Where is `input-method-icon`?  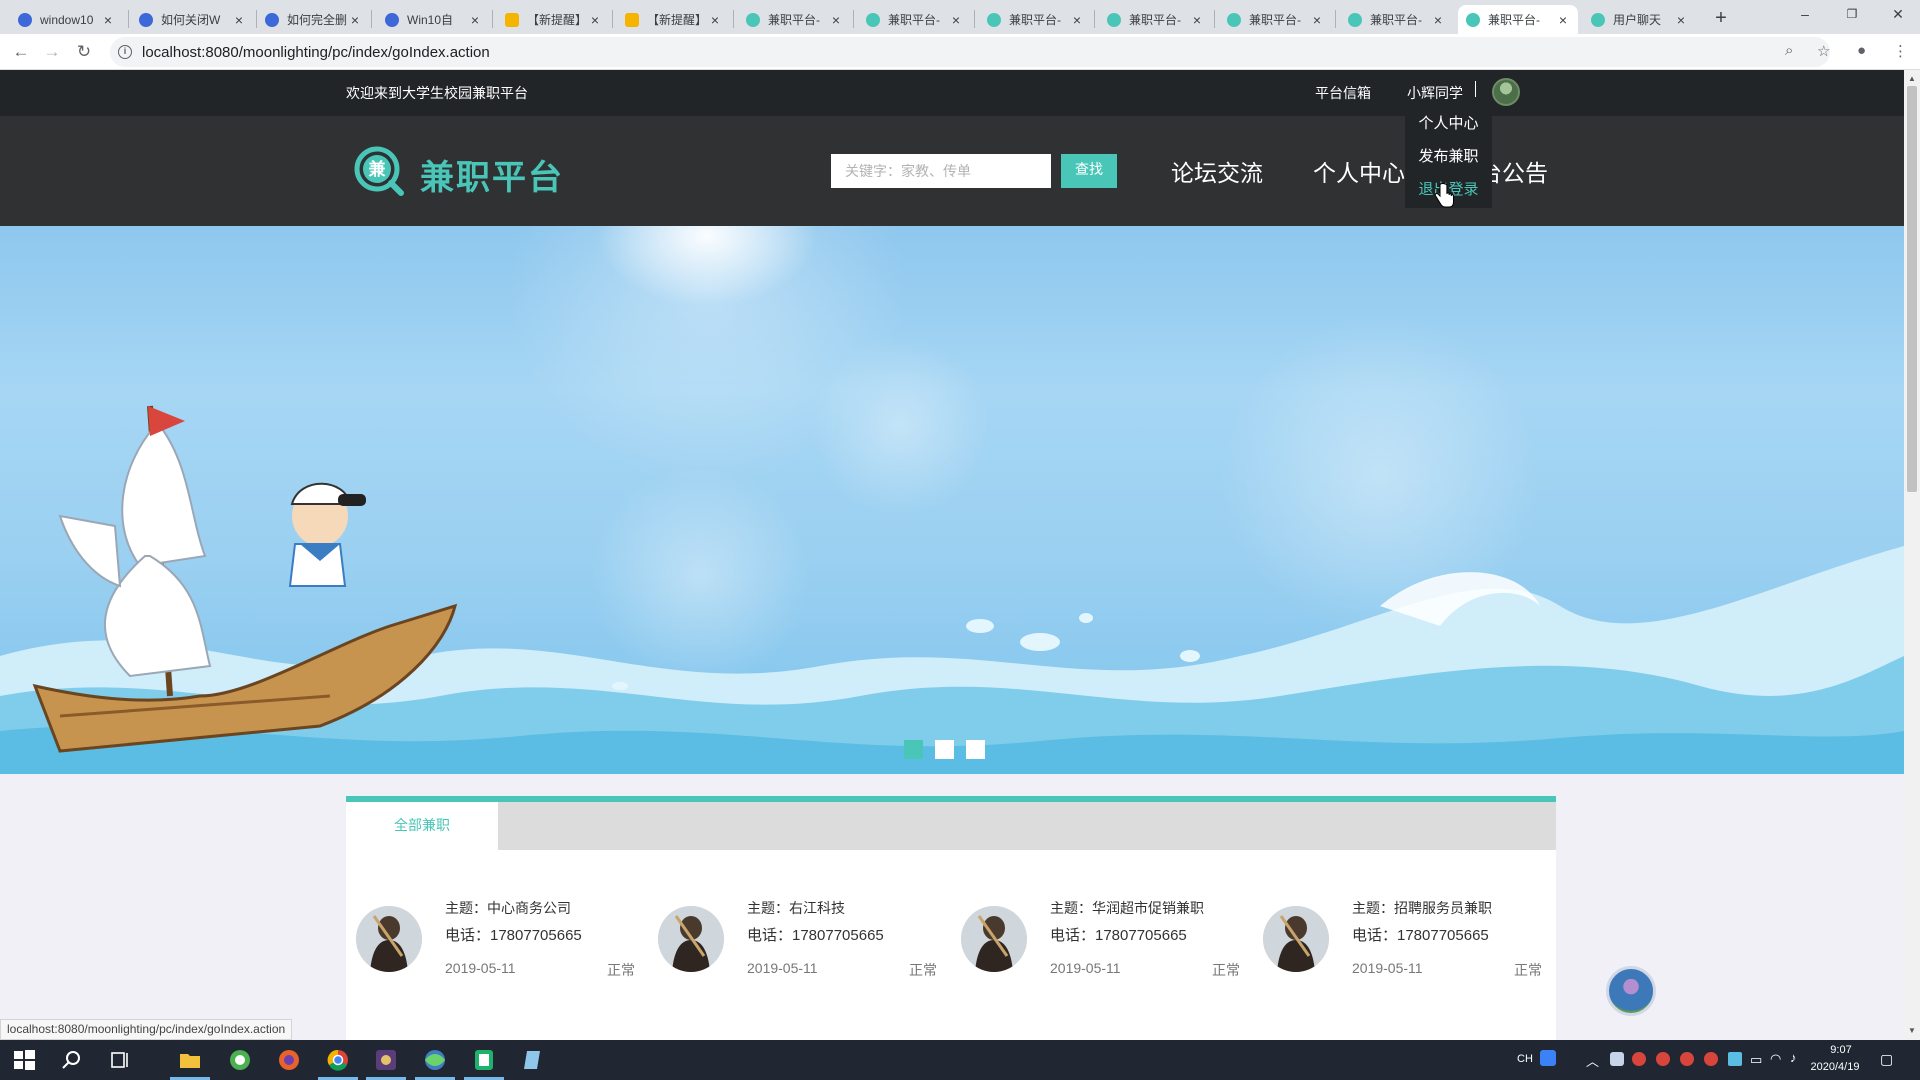 input-method-icon is located at coordinates (1548, 1058).